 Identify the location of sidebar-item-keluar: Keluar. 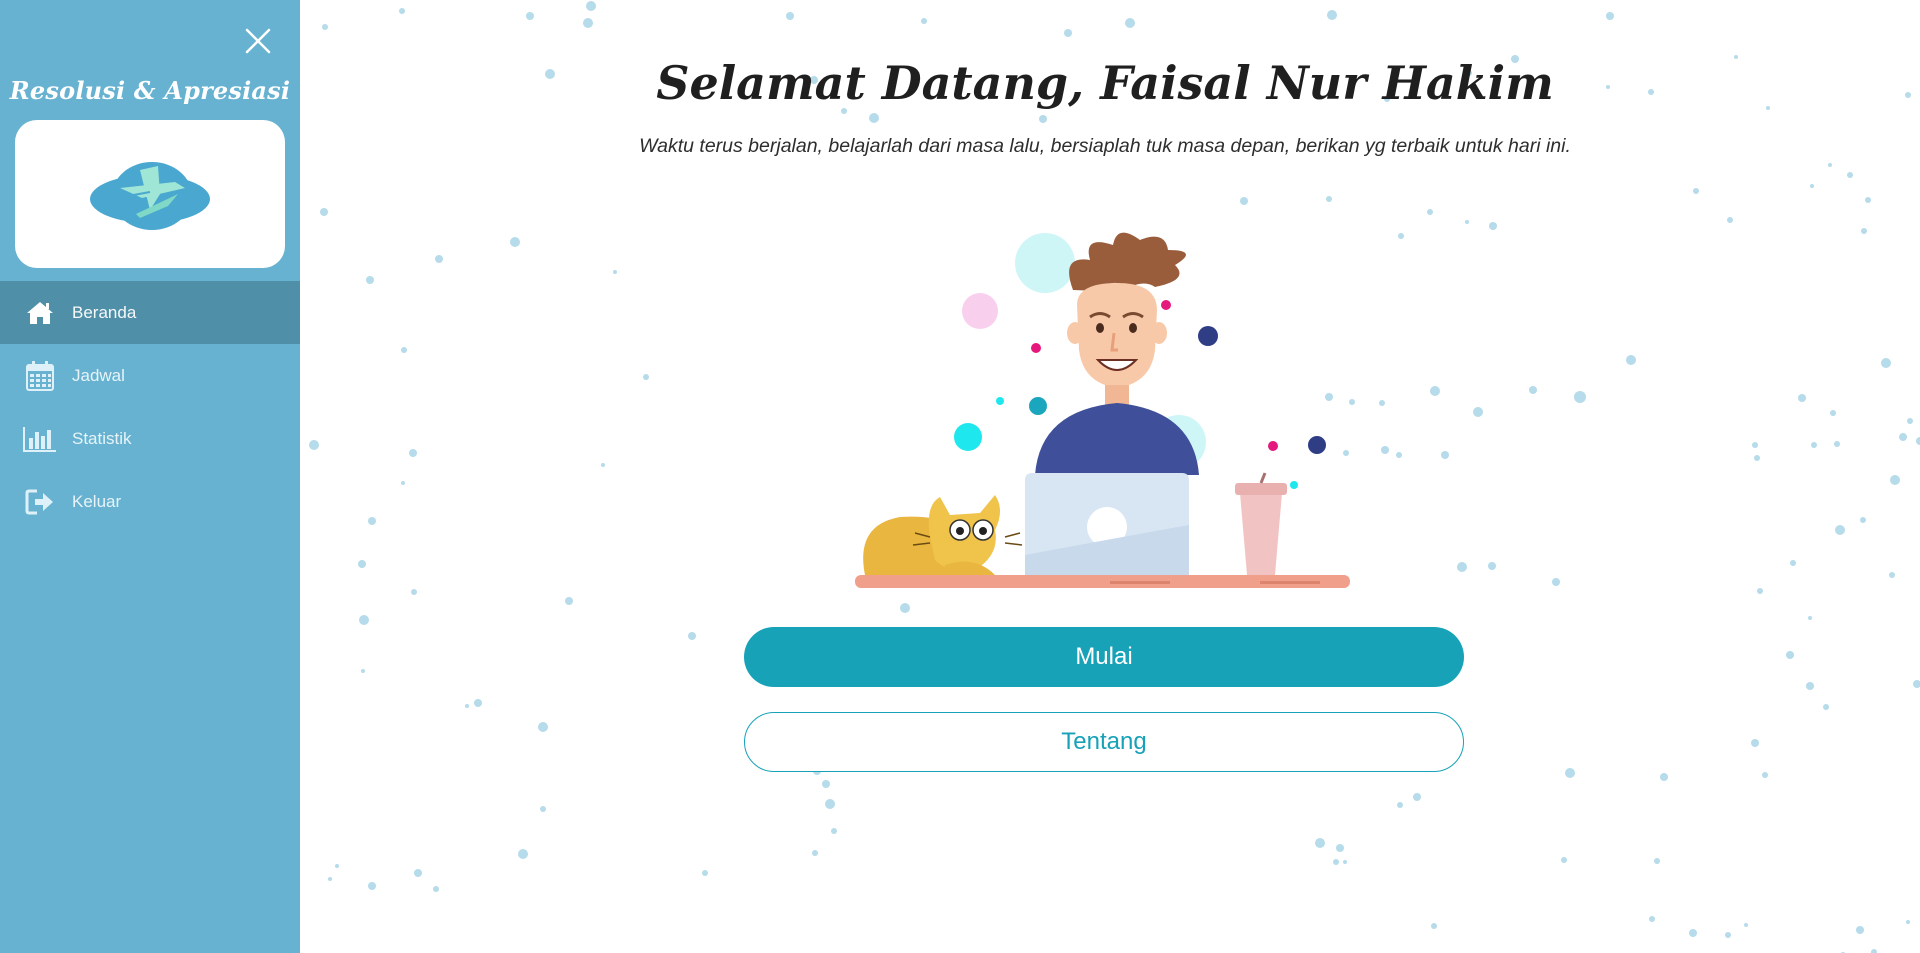
(150, 501).